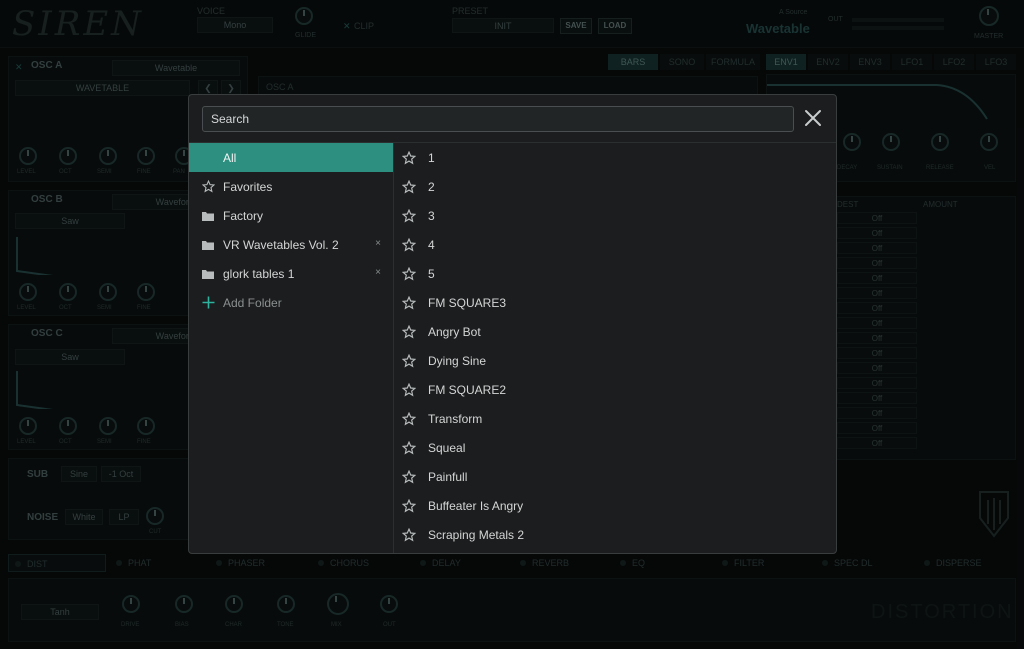 The height and width of the screenshot is (649, 1024). What do you see at coordinates (291, 157) in the screenshot?
I see `folder-all: All` at bounding box center [291, 157].